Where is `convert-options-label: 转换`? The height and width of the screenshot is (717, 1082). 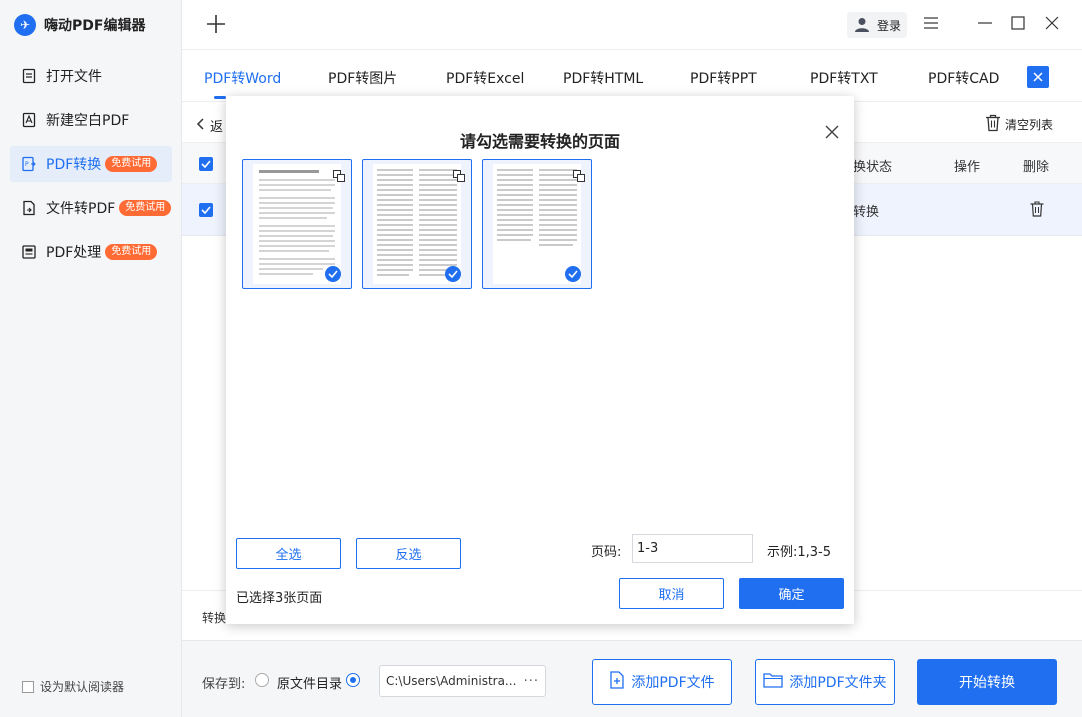 convert-options-label: 转换 is located at coordinates (214, 618).